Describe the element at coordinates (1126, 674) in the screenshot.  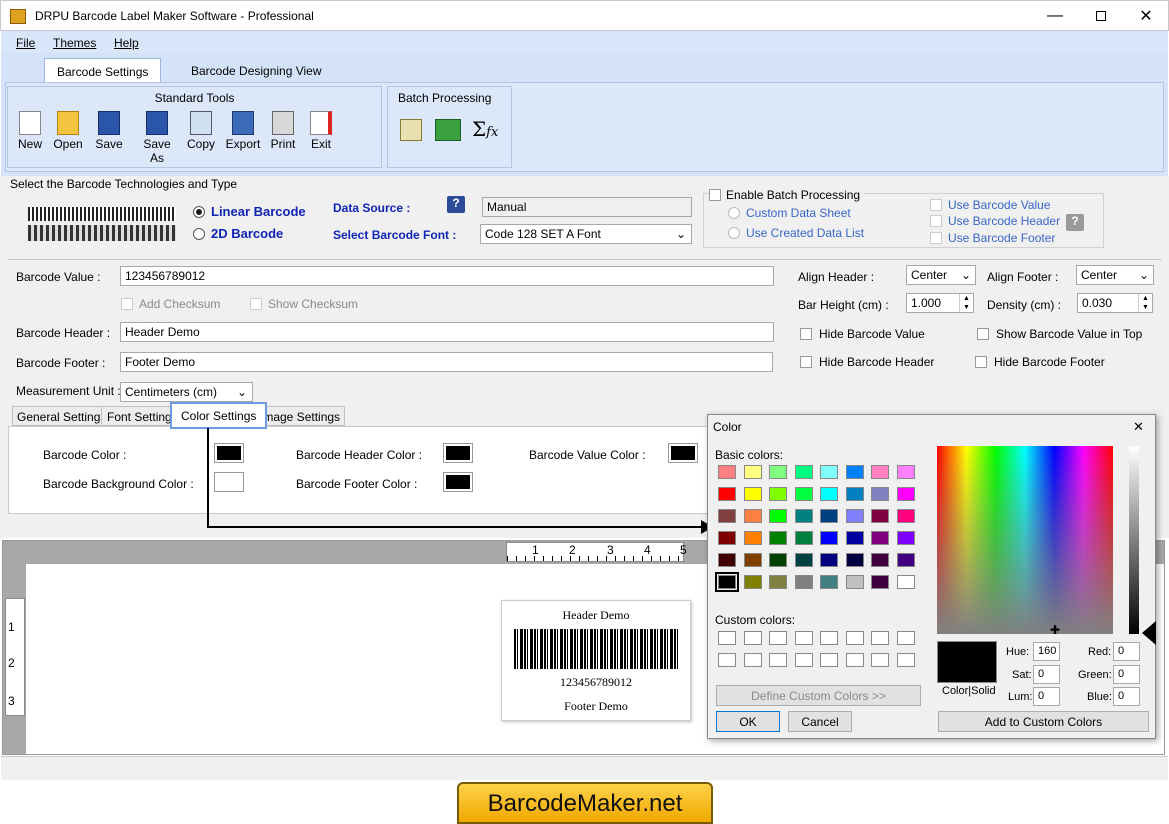
I see `green-input: 0` at that location.